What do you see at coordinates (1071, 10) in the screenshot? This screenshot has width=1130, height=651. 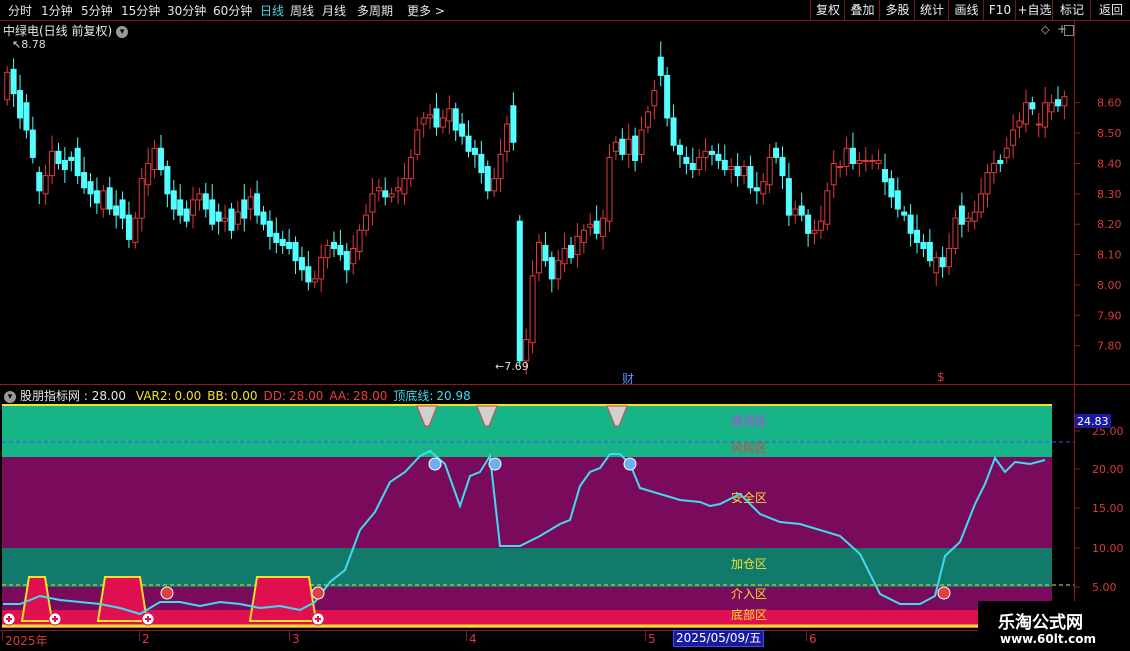 I see `toolbar-button: 标记` at bounding box center [1071, 10].